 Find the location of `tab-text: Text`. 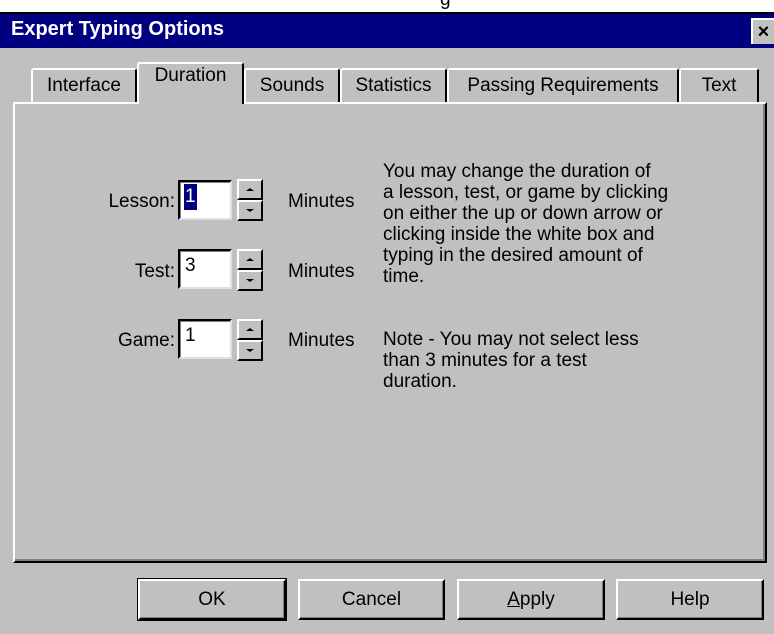

tab-text: Text is located at coordinates (719, 85).